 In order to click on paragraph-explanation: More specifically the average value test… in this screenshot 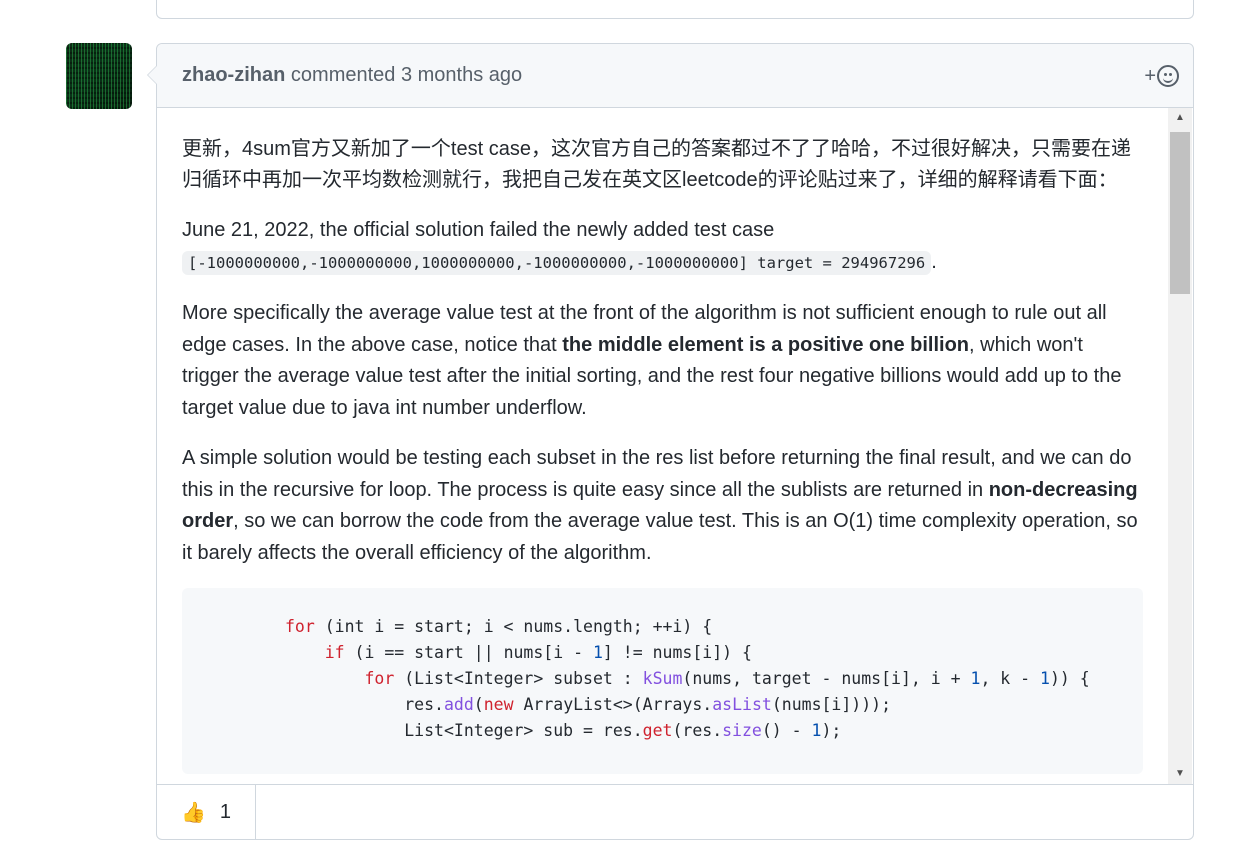, I will do `click(662, 361)`.